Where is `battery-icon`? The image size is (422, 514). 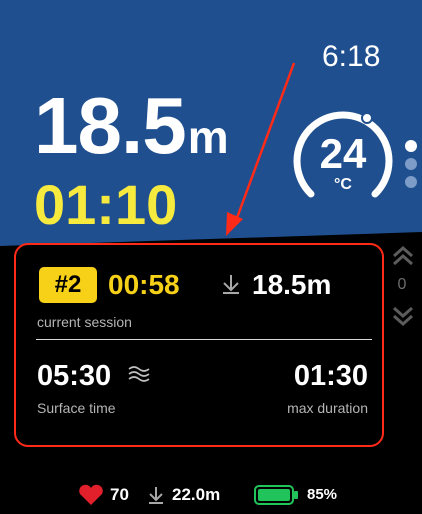
battery-icon is located at coordinates (276, 495).